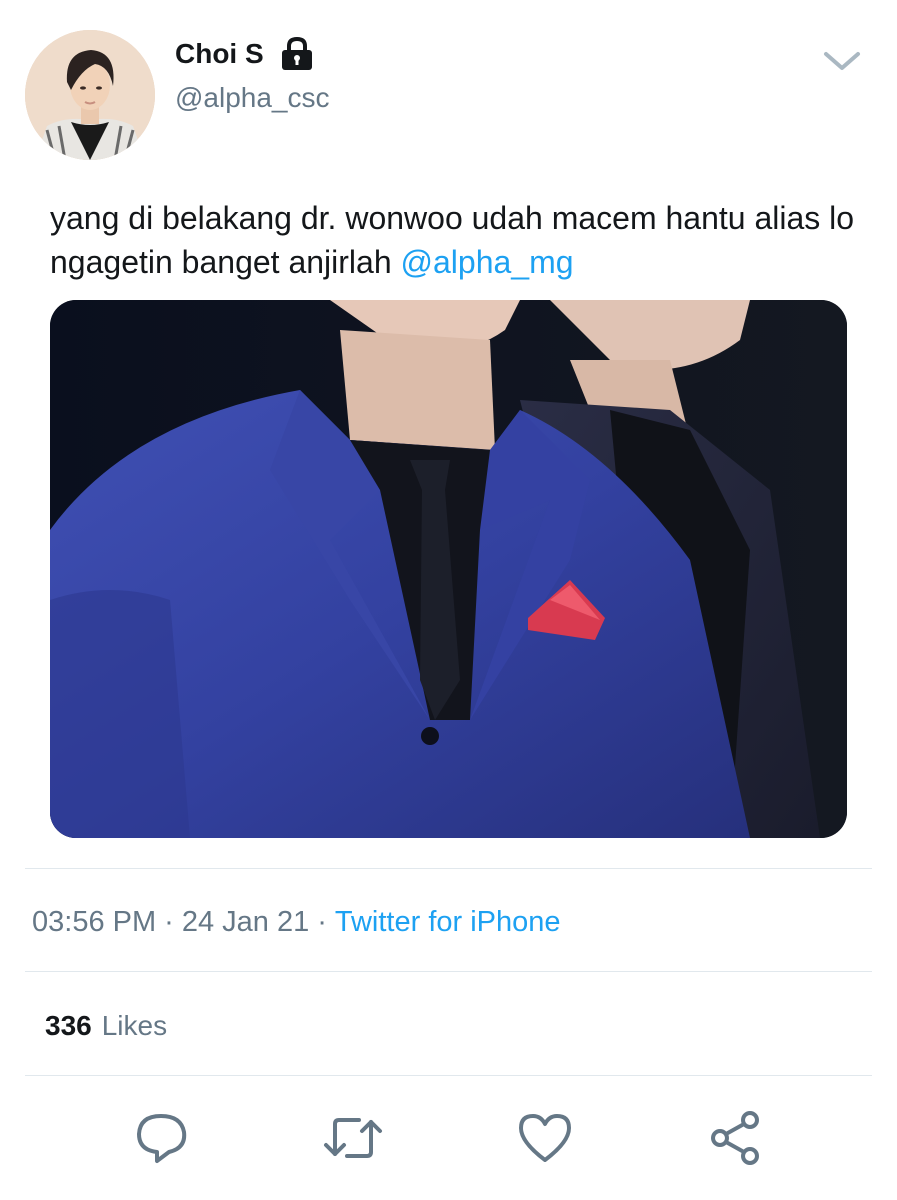 The image size is (897, 1200). Describe the element at coordinates (448, 922) in the screenshot. I see `tweet-source-link: Twitter for iPhone` at that location.